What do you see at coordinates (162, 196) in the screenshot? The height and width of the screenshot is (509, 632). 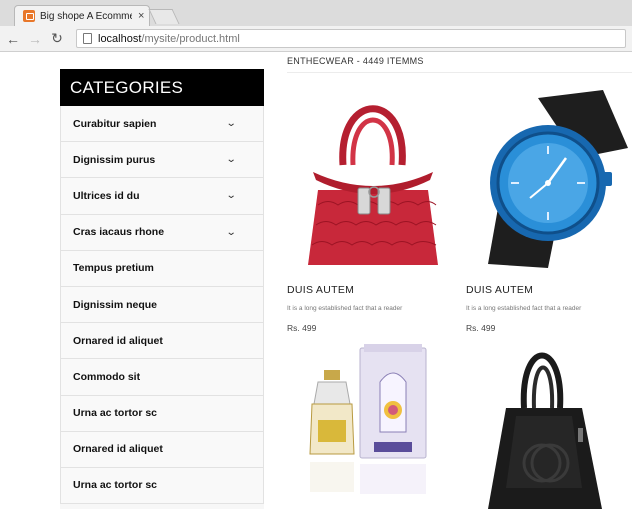 I see `sidebar-item-category: Ultrices id du ⌄` at bounding box center [162, 196].